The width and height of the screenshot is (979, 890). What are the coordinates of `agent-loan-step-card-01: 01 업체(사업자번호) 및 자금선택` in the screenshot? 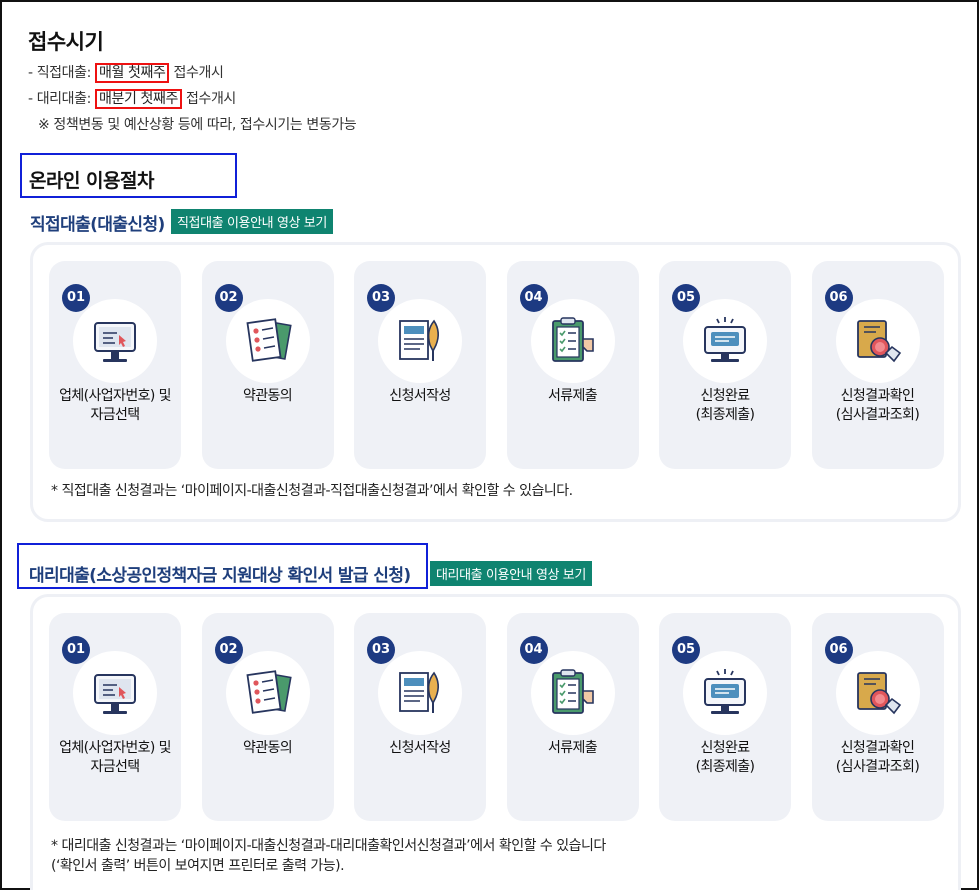 It's located at (115, 717).